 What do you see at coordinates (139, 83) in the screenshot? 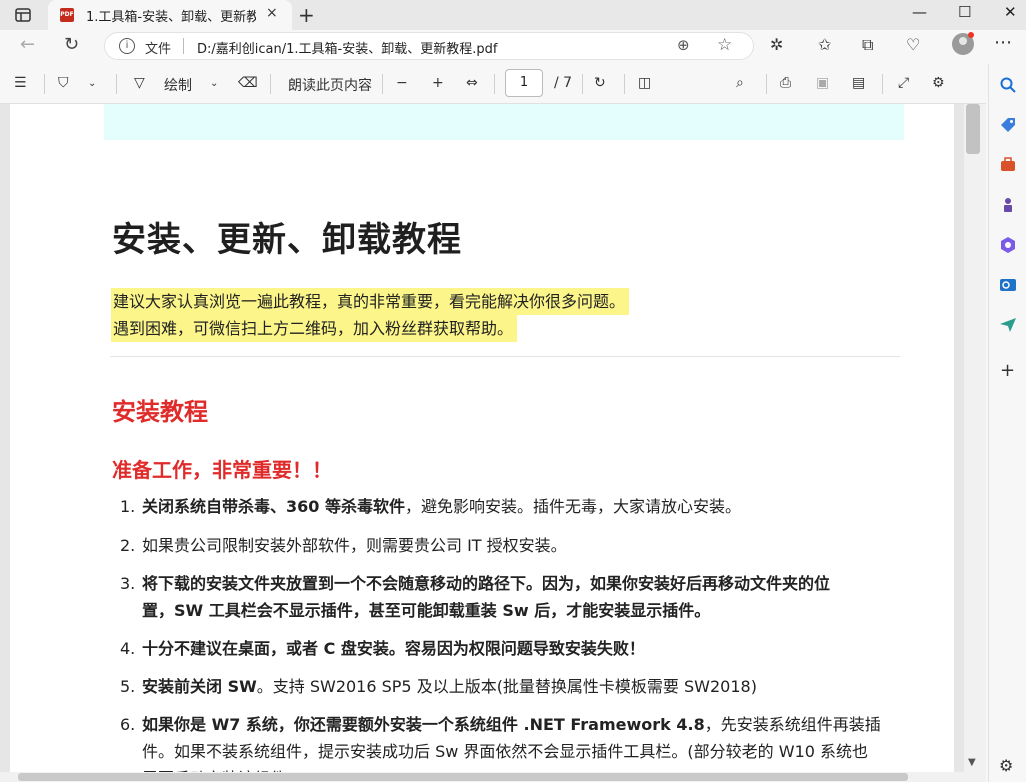
I see `draw-pen-icon: ▽` at bounding box center [139, 83].